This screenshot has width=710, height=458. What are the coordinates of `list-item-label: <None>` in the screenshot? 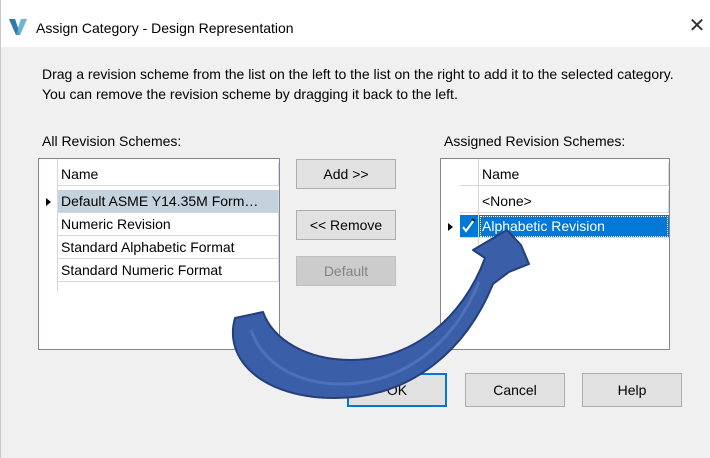 It's located at (574, 201).